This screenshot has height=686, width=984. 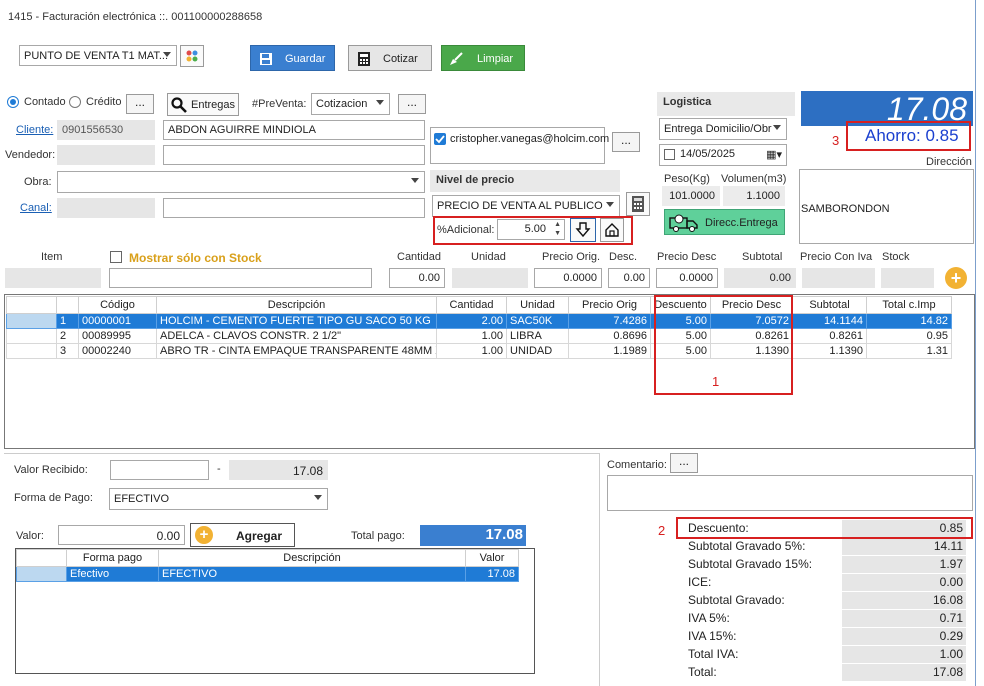 I want to click on cell-codigo: 00000001, so click(x=117, y=321).